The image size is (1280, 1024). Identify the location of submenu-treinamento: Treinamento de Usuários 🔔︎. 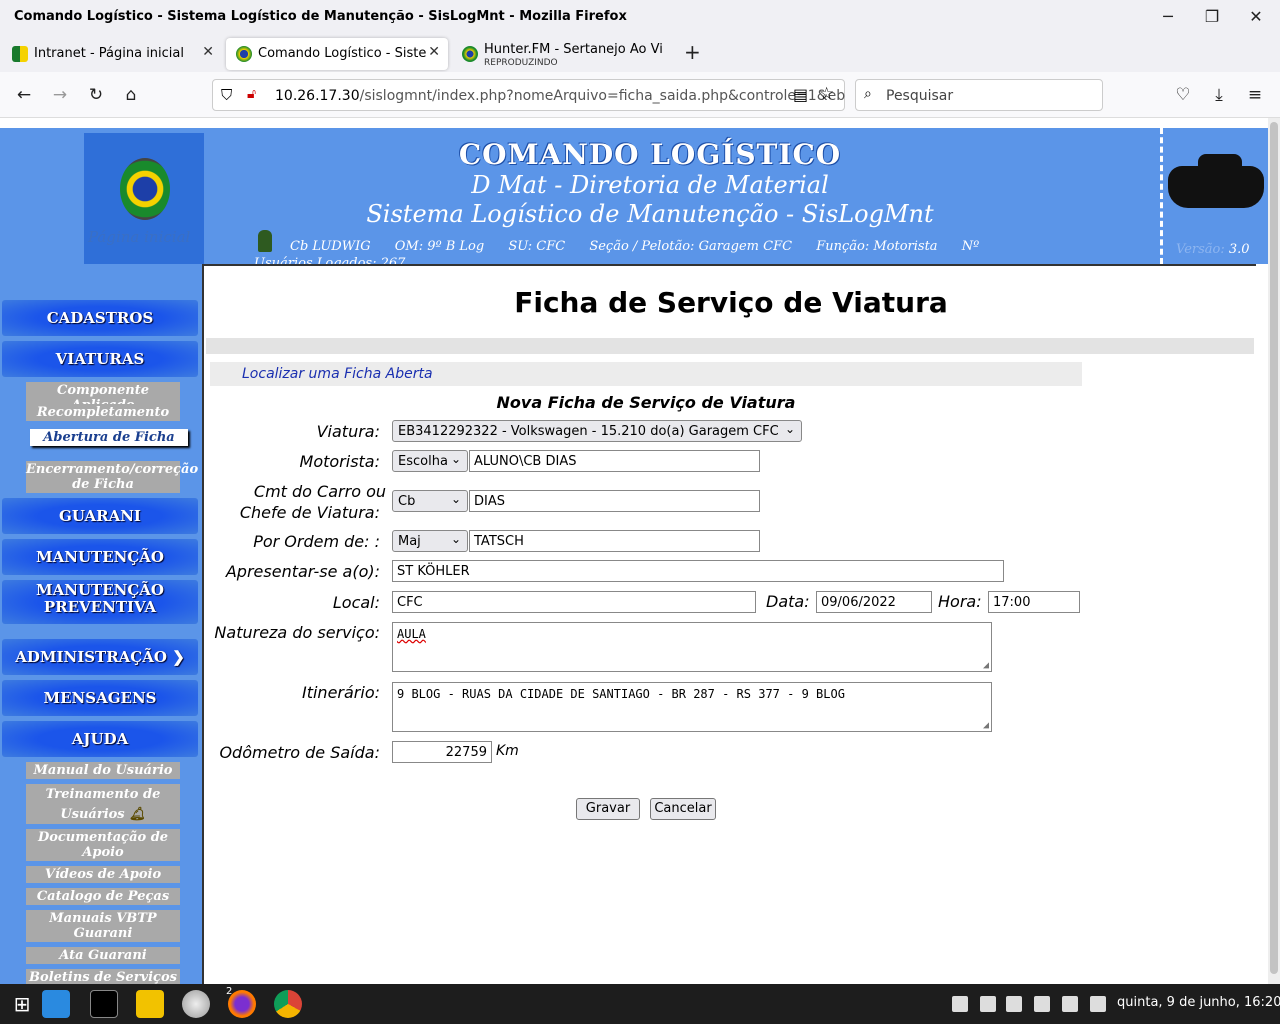
(103, 804).